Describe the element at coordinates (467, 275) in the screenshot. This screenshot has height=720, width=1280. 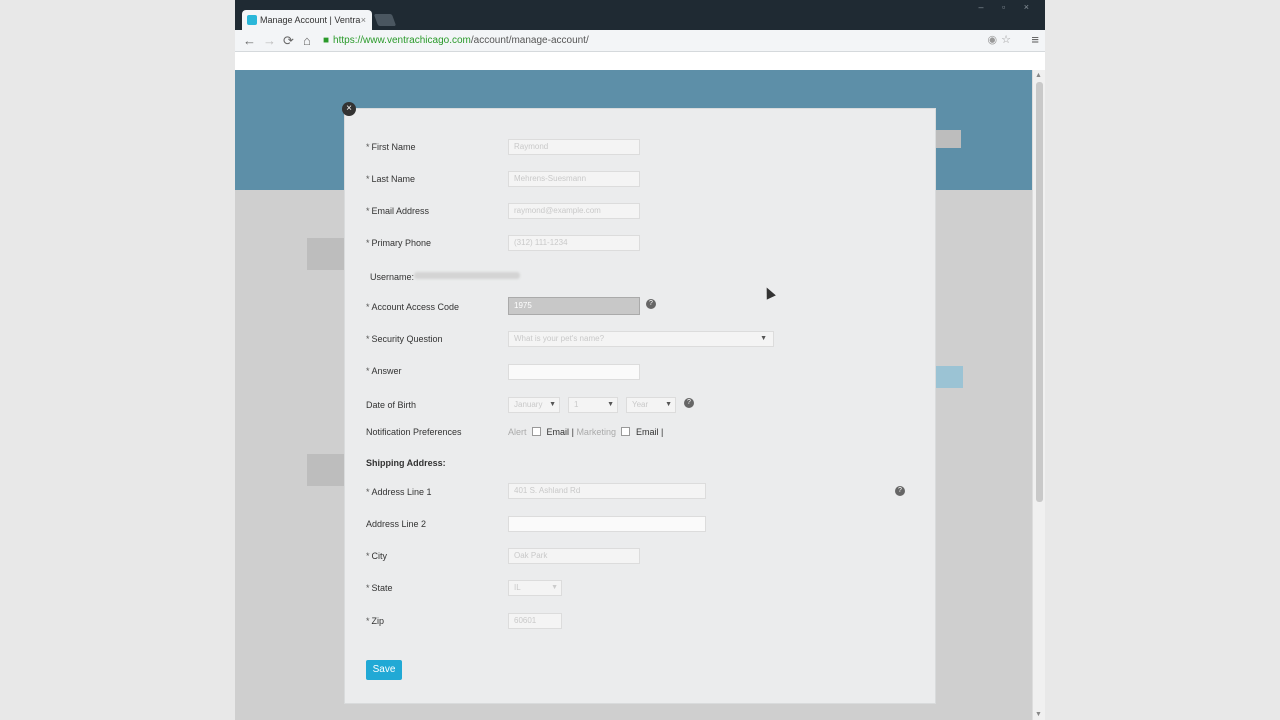
I see `username-value` at that location.